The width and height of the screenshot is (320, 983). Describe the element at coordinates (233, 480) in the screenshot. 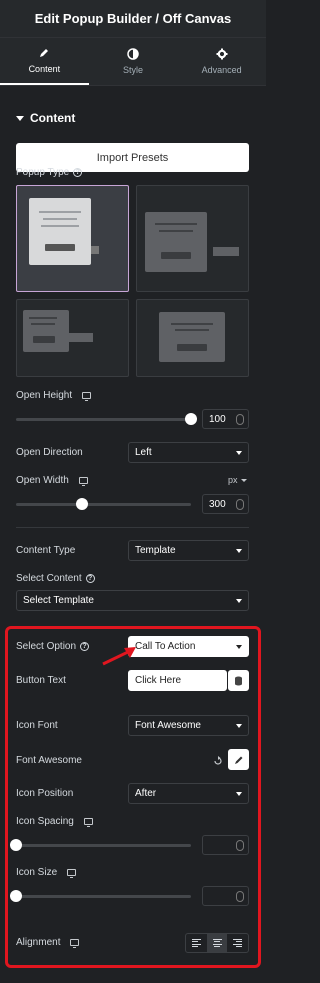

I see `unit-value: px` at that location.